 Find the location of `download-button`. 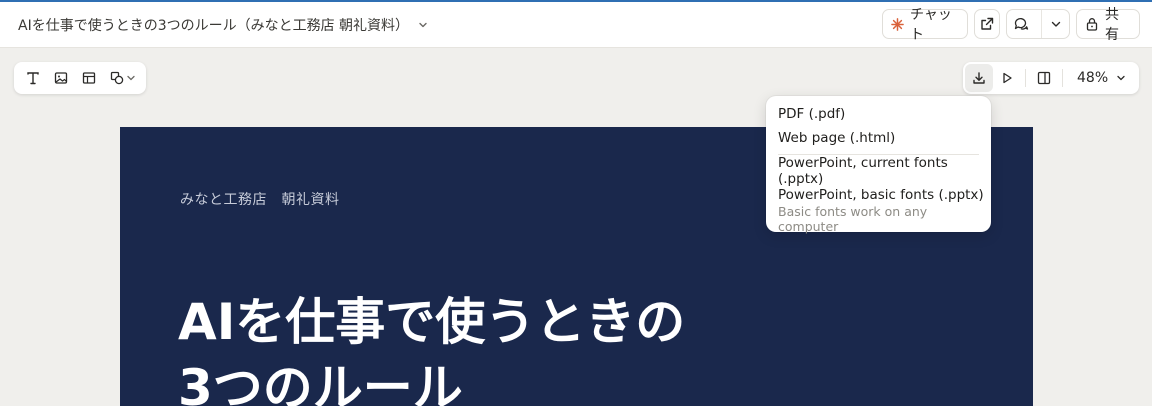

download-button is located at coordinates (979, 78).